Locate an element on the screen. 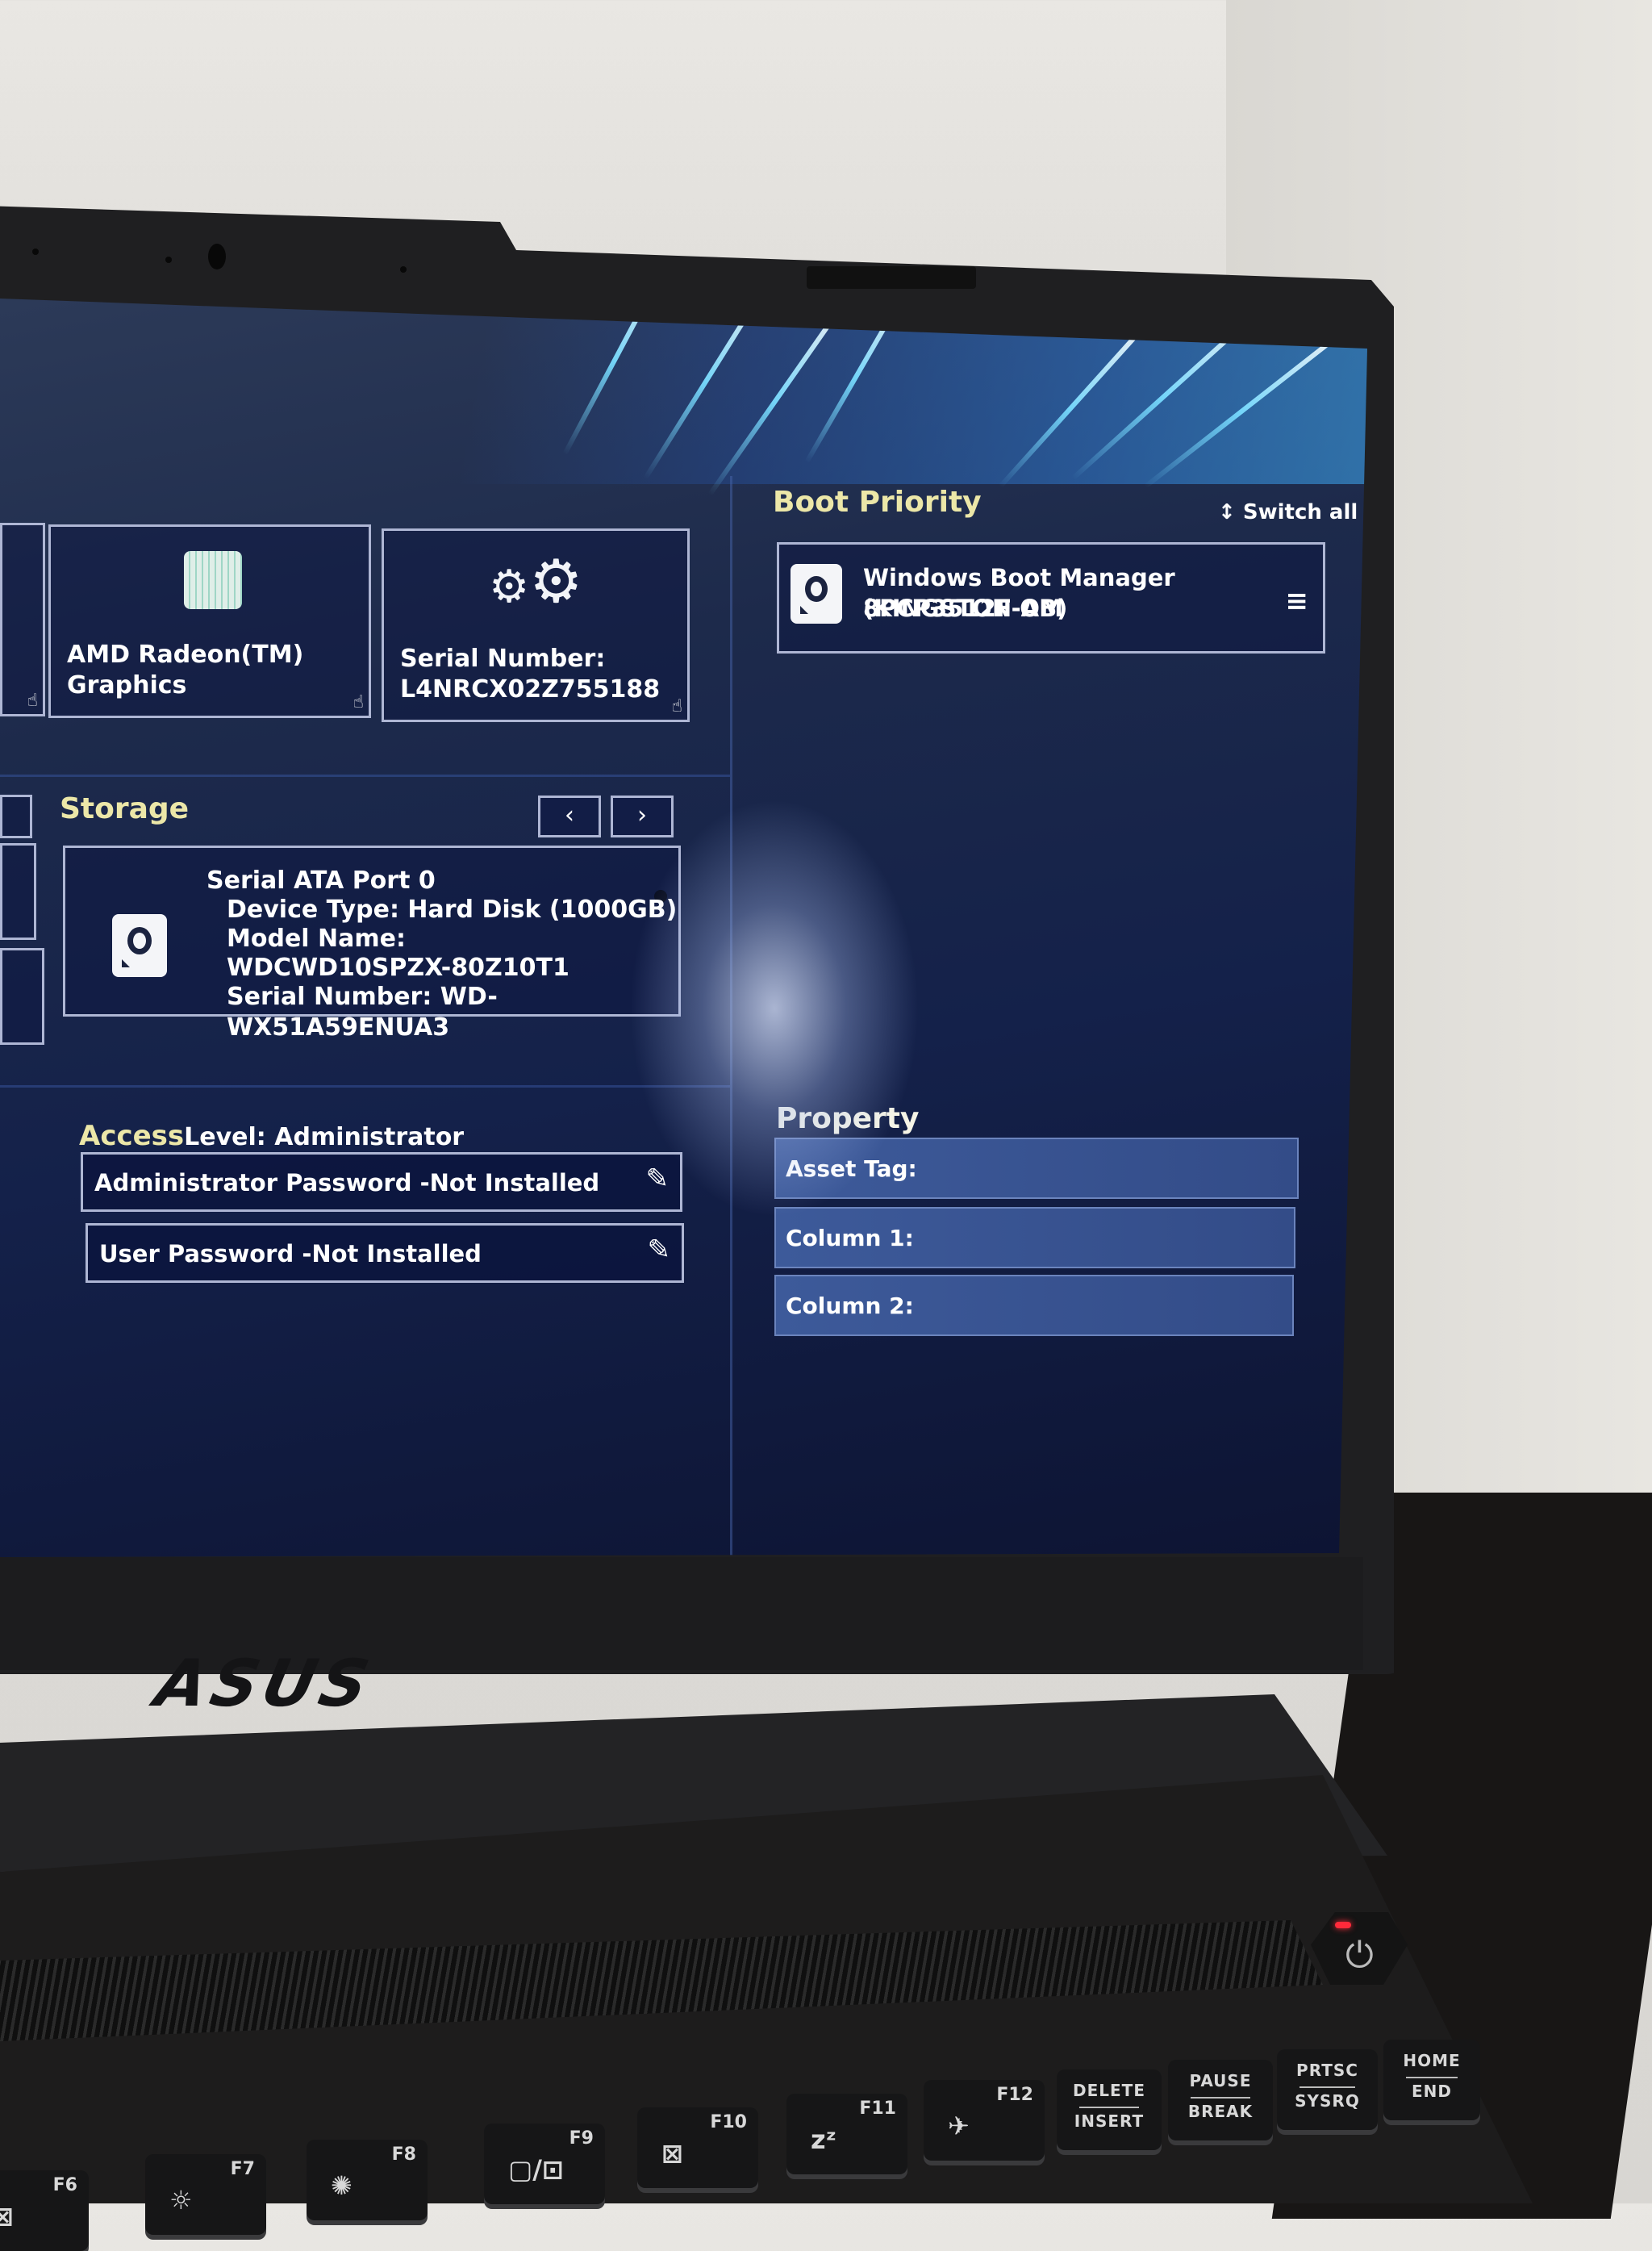 The height and width of the screenshot is (2251, 1652). brightness-down-icon: ☼ is located at coordinates (181, 2200).